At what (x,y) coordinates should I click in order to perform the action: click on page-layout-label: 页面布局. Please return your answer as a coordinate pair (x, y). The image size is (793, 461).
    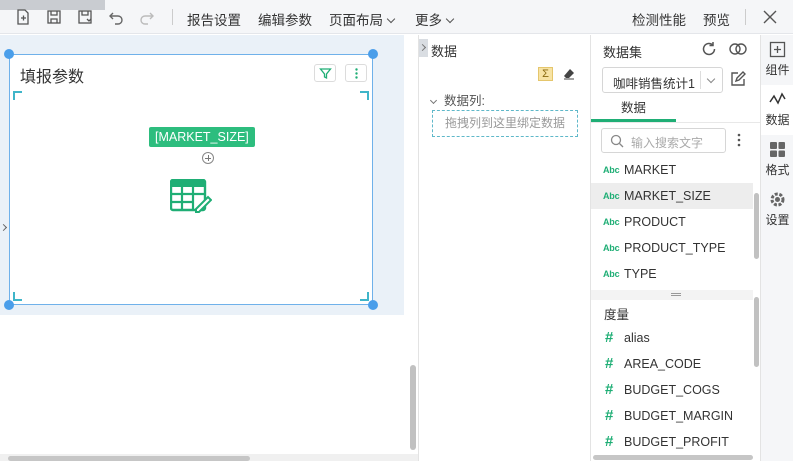
    Looking at the image, I should click on (356, 20).